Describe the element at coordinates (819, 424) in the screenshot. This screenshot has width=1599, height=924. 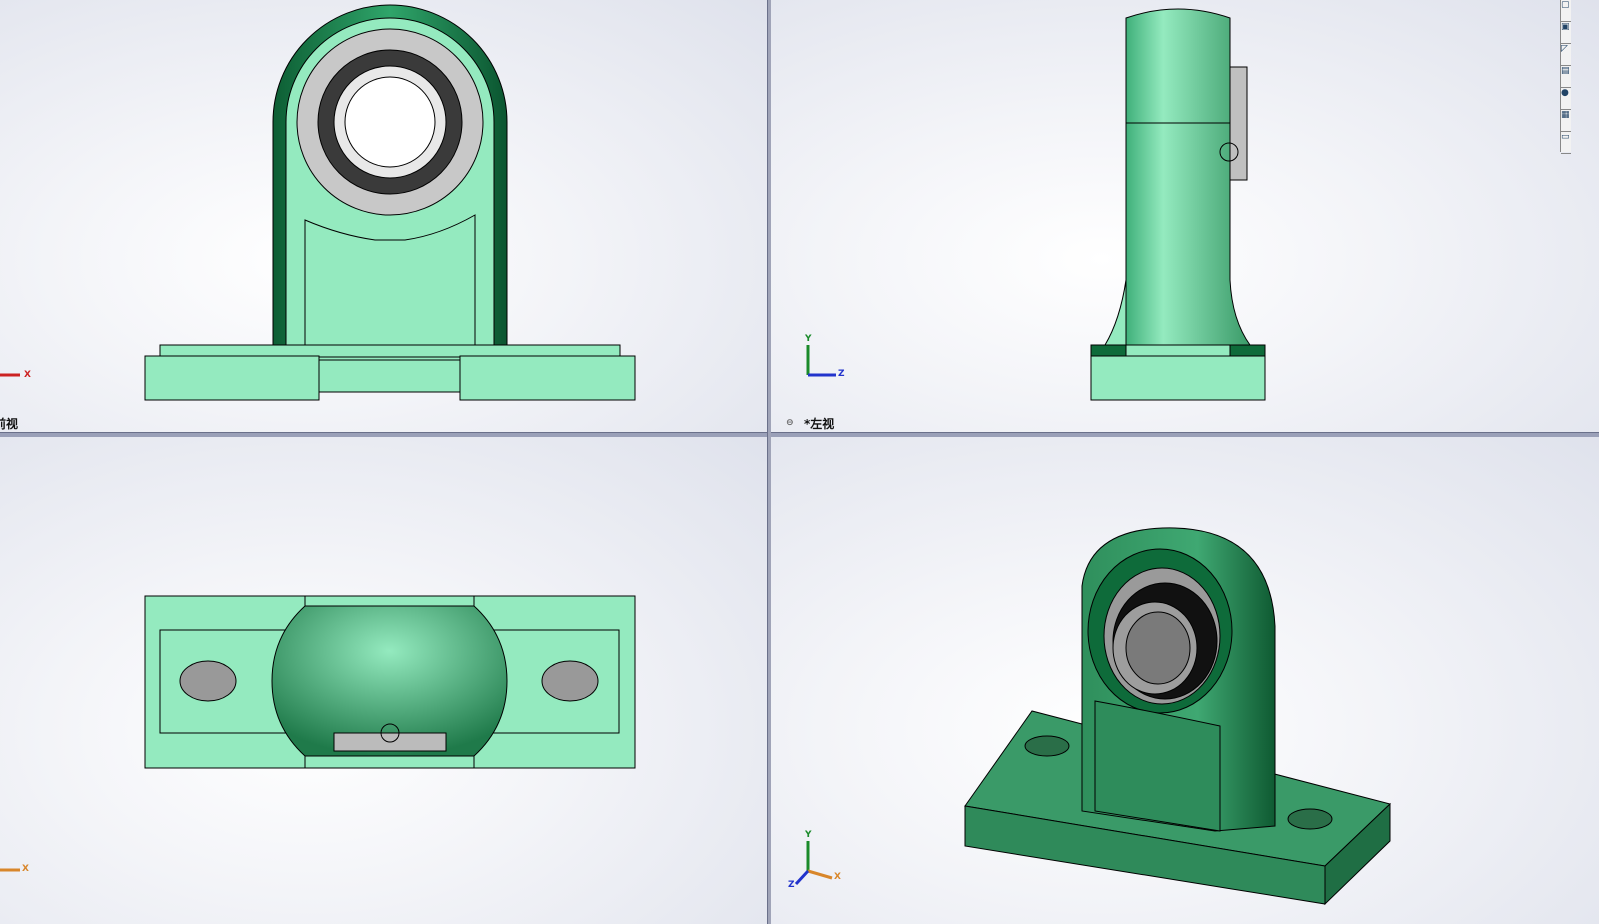
I see `view-label-left: *左视` at that location.